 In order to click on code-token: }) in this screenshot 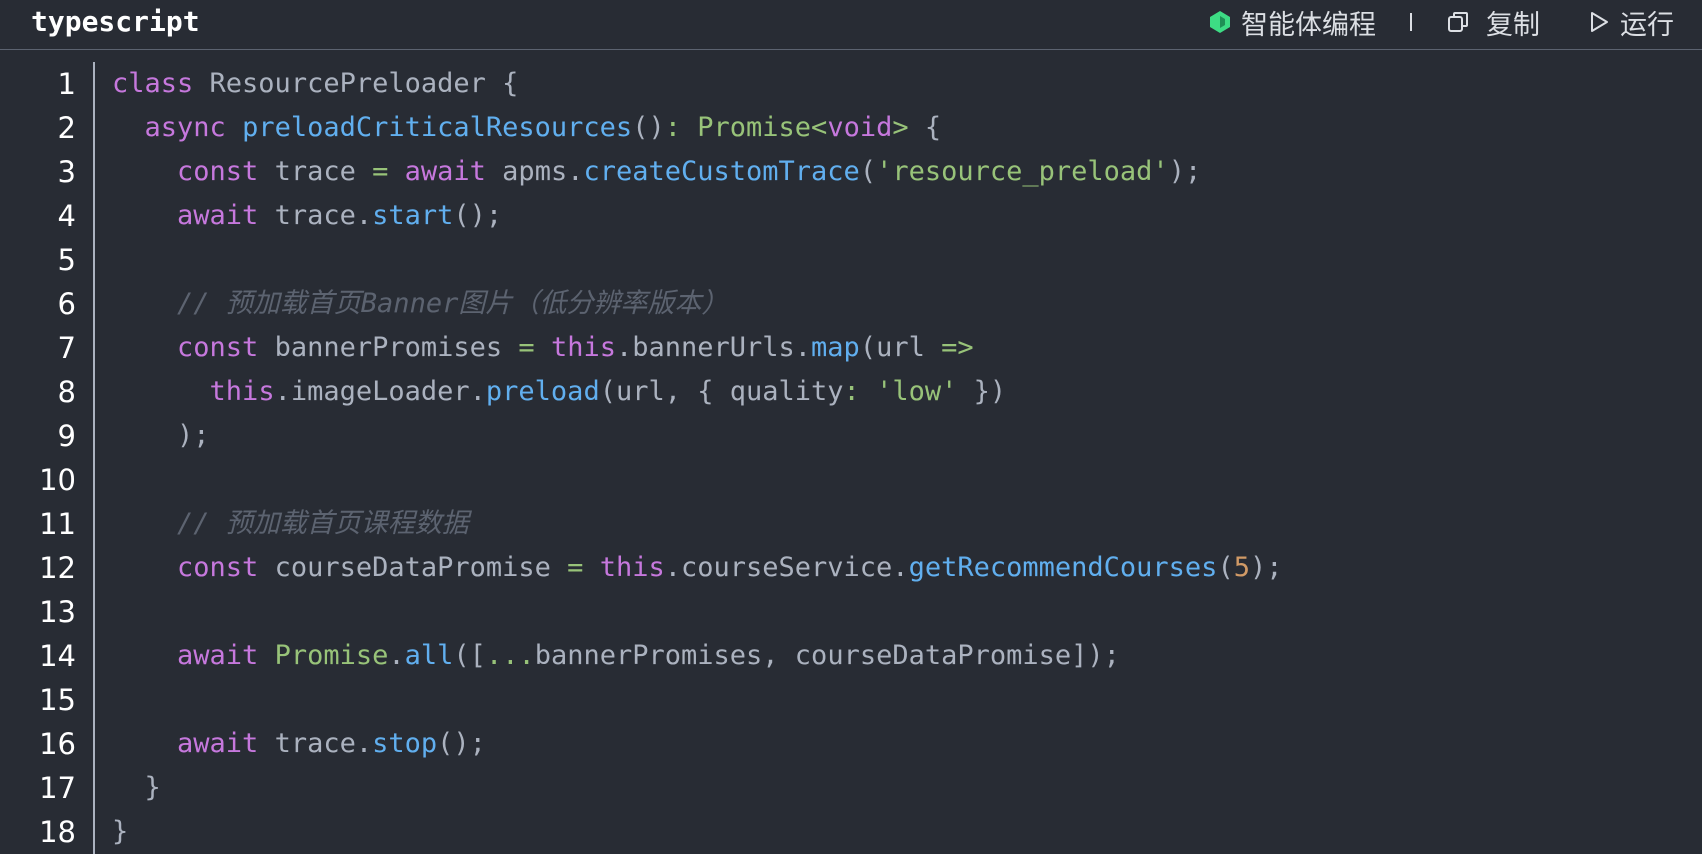, I will do `click(982, 391)`.